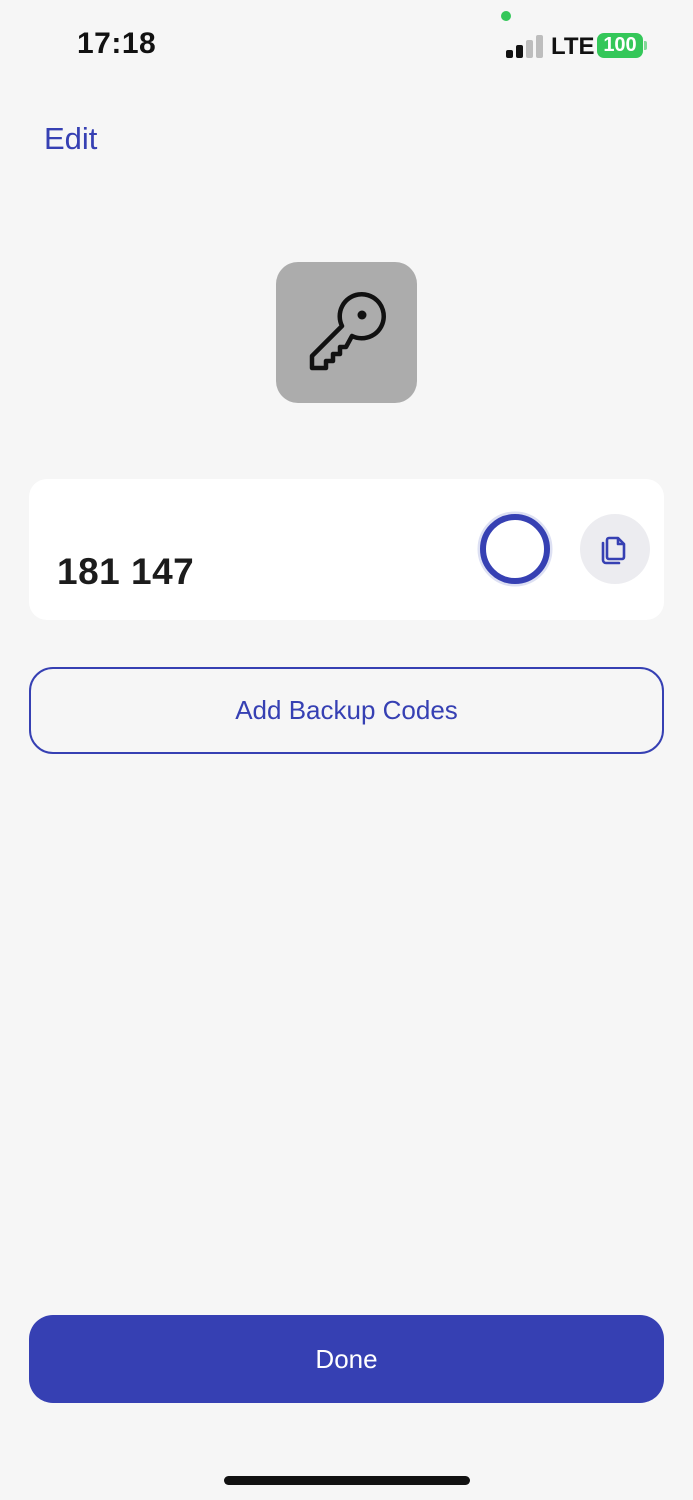 This screenshot has height=1500, width=693. I want to click on edit-button: Edit, so click(70, 139).